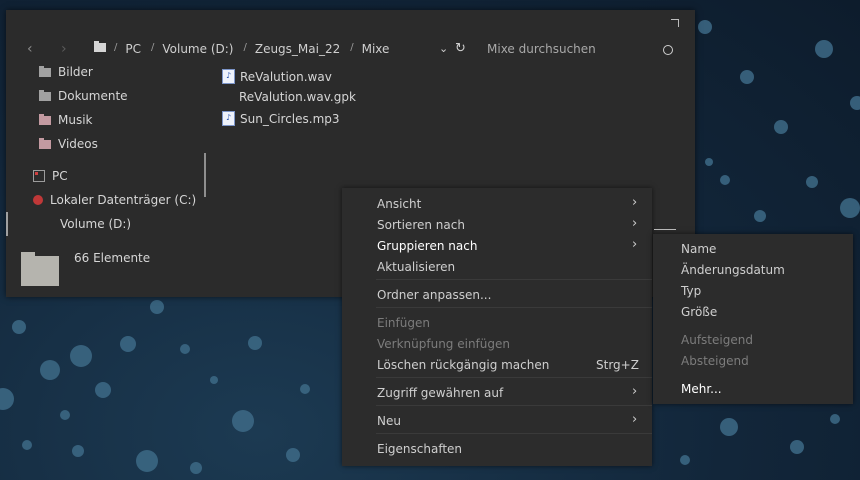  What do you see at coordinates (733, 270) in the screenshot?
I see `submenu-item-aenderungsdatum: Änderungsdatum` at bounding box center [733, 270].